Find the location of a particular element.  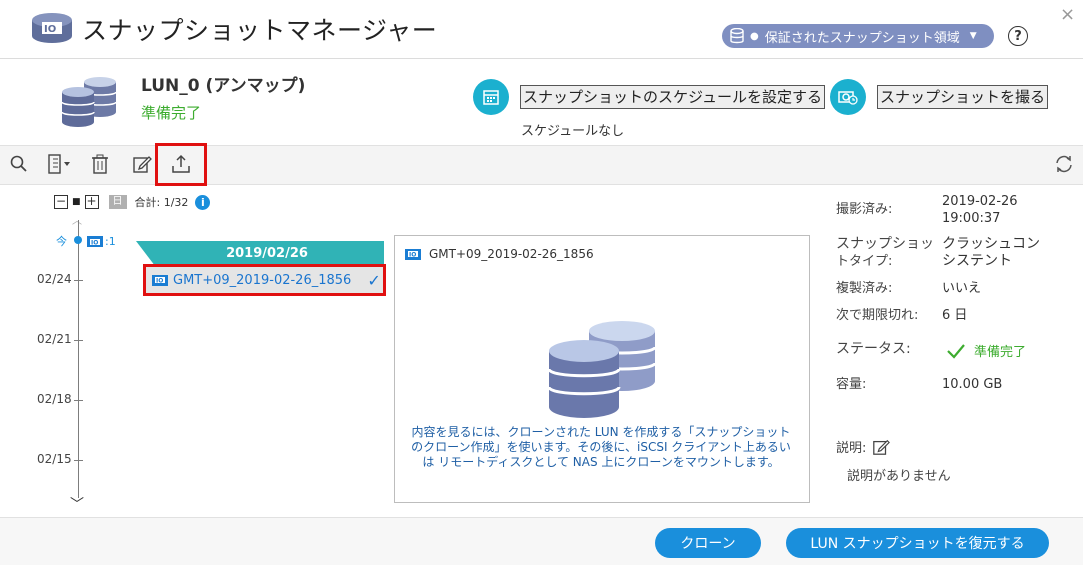

take-snapshot-icon is located at coordinates (848, 97).